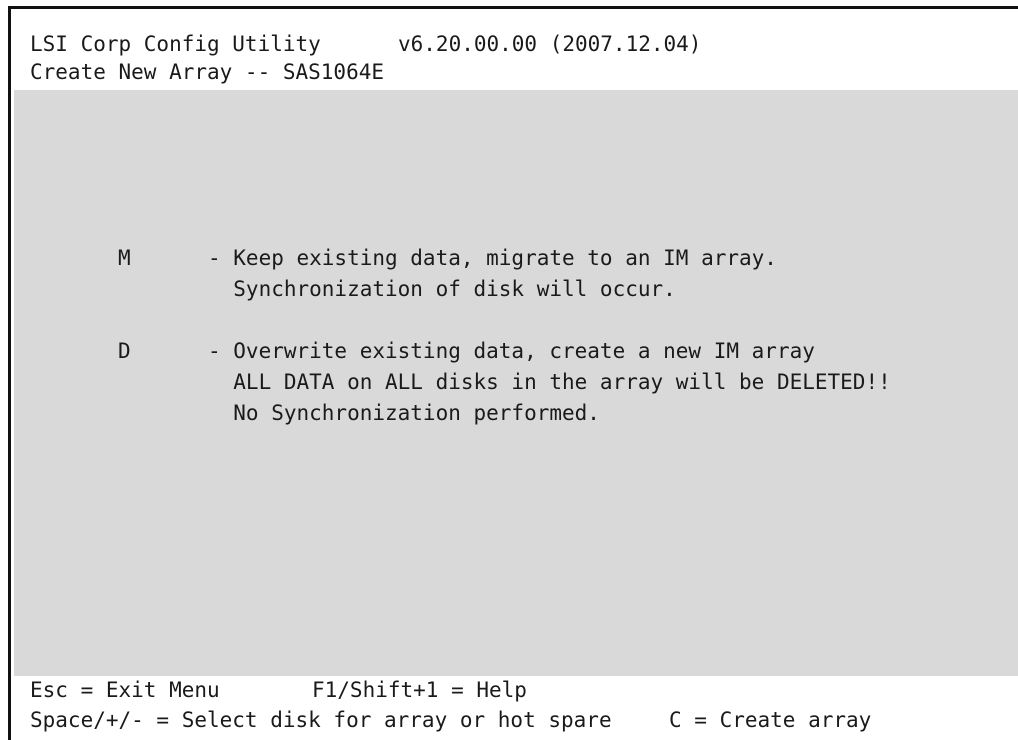  Describe the element at coordinates (513, 7) in the screenshot. I see `frame-top-border` at that location.